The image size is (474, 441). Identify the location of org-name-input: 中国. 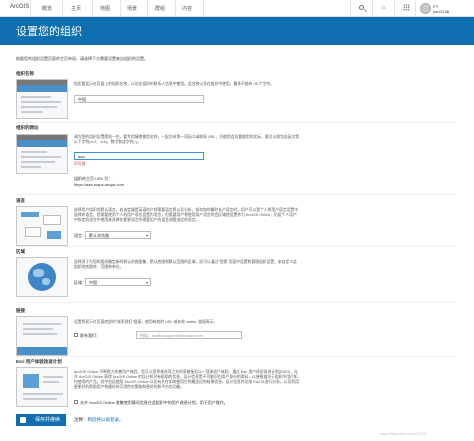
(139, 99).